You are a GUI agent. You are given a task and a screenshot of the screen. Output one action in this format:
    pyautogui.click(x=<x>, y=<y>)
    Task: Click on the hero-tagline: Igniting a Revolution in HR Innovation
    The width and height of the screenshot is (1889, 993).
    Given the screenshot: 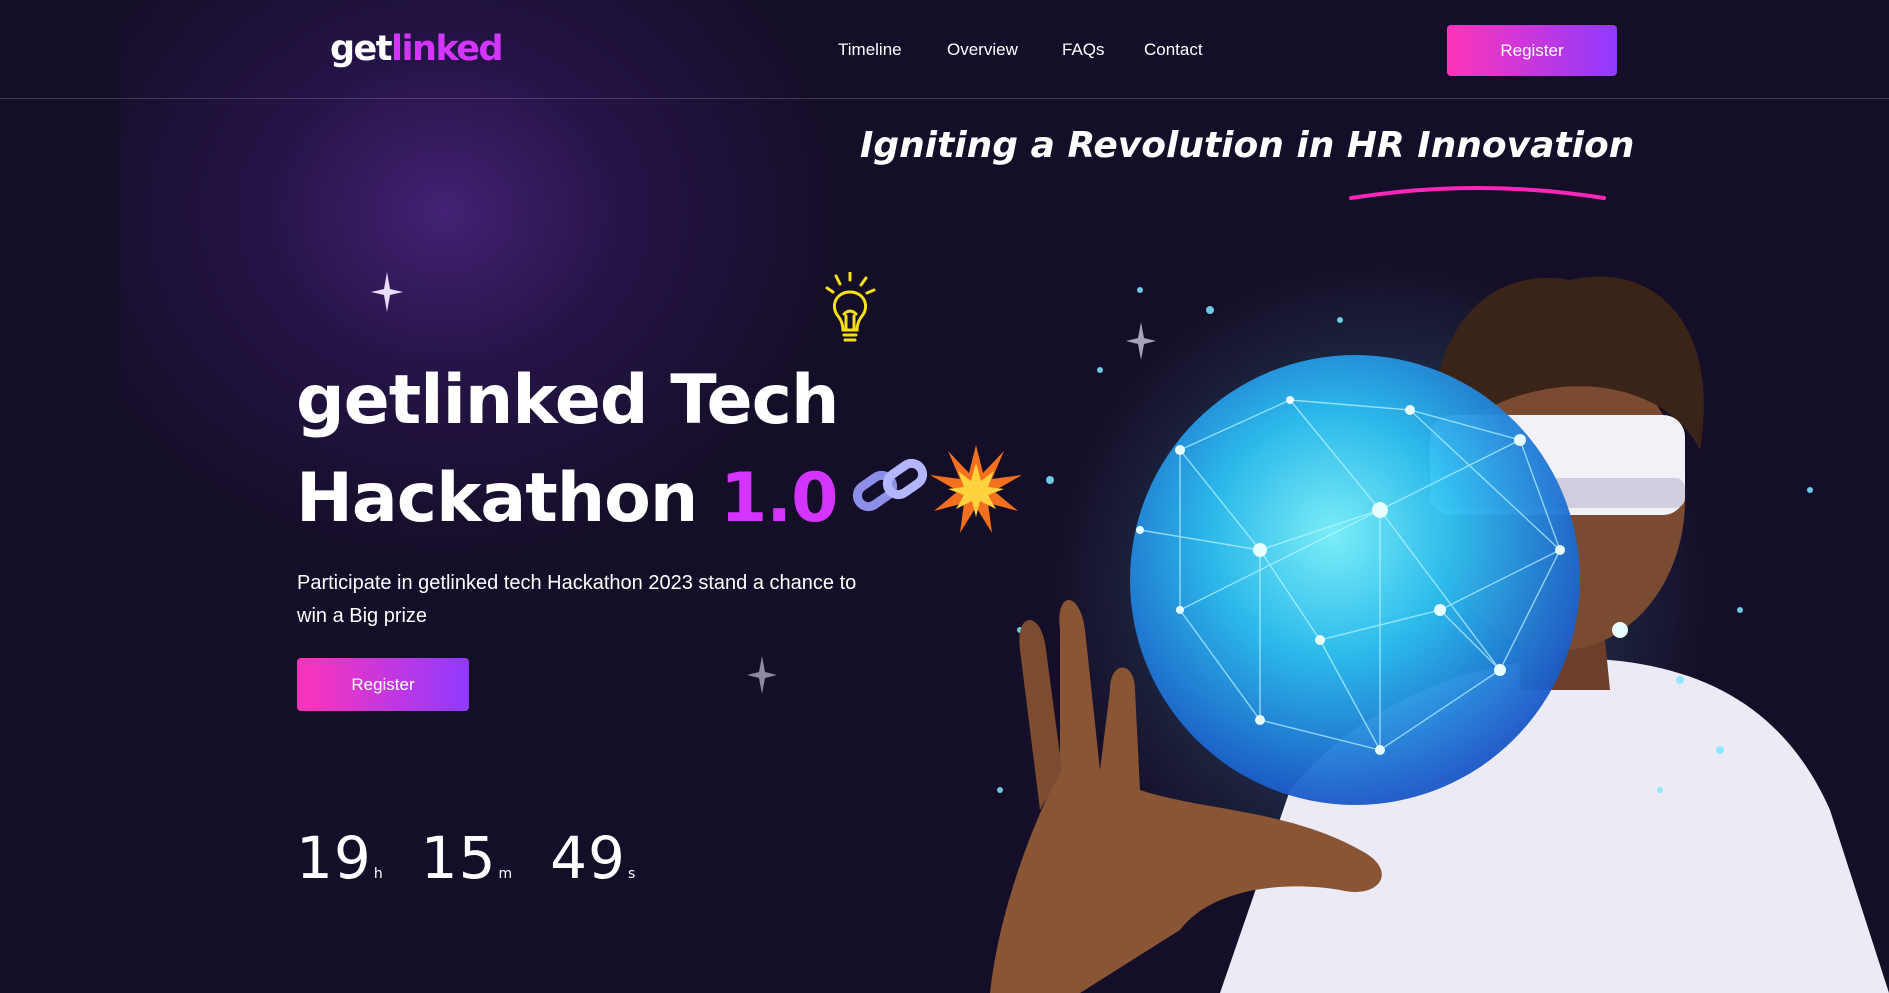 What is the action you would take?
    pyautogui.click(x=1247, y=145)
    